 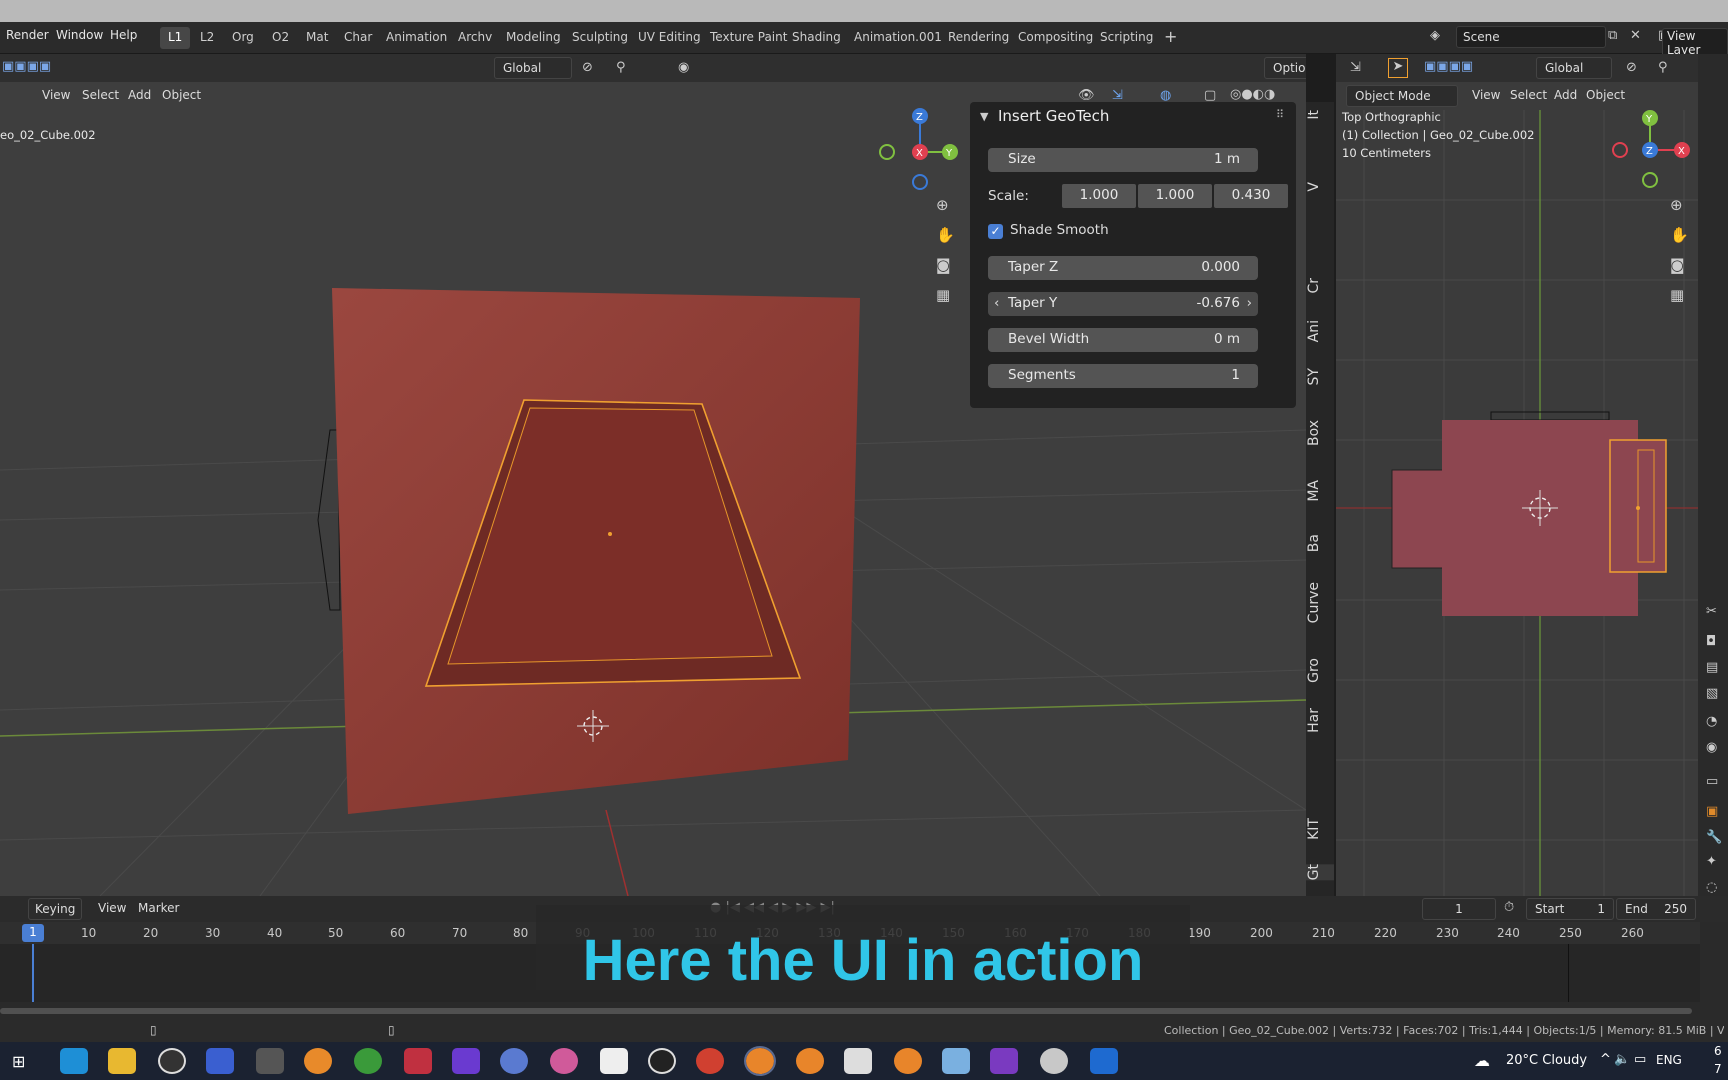 I want to click on transform-orientation-dropdown: Global, so click(x=533, y=68).